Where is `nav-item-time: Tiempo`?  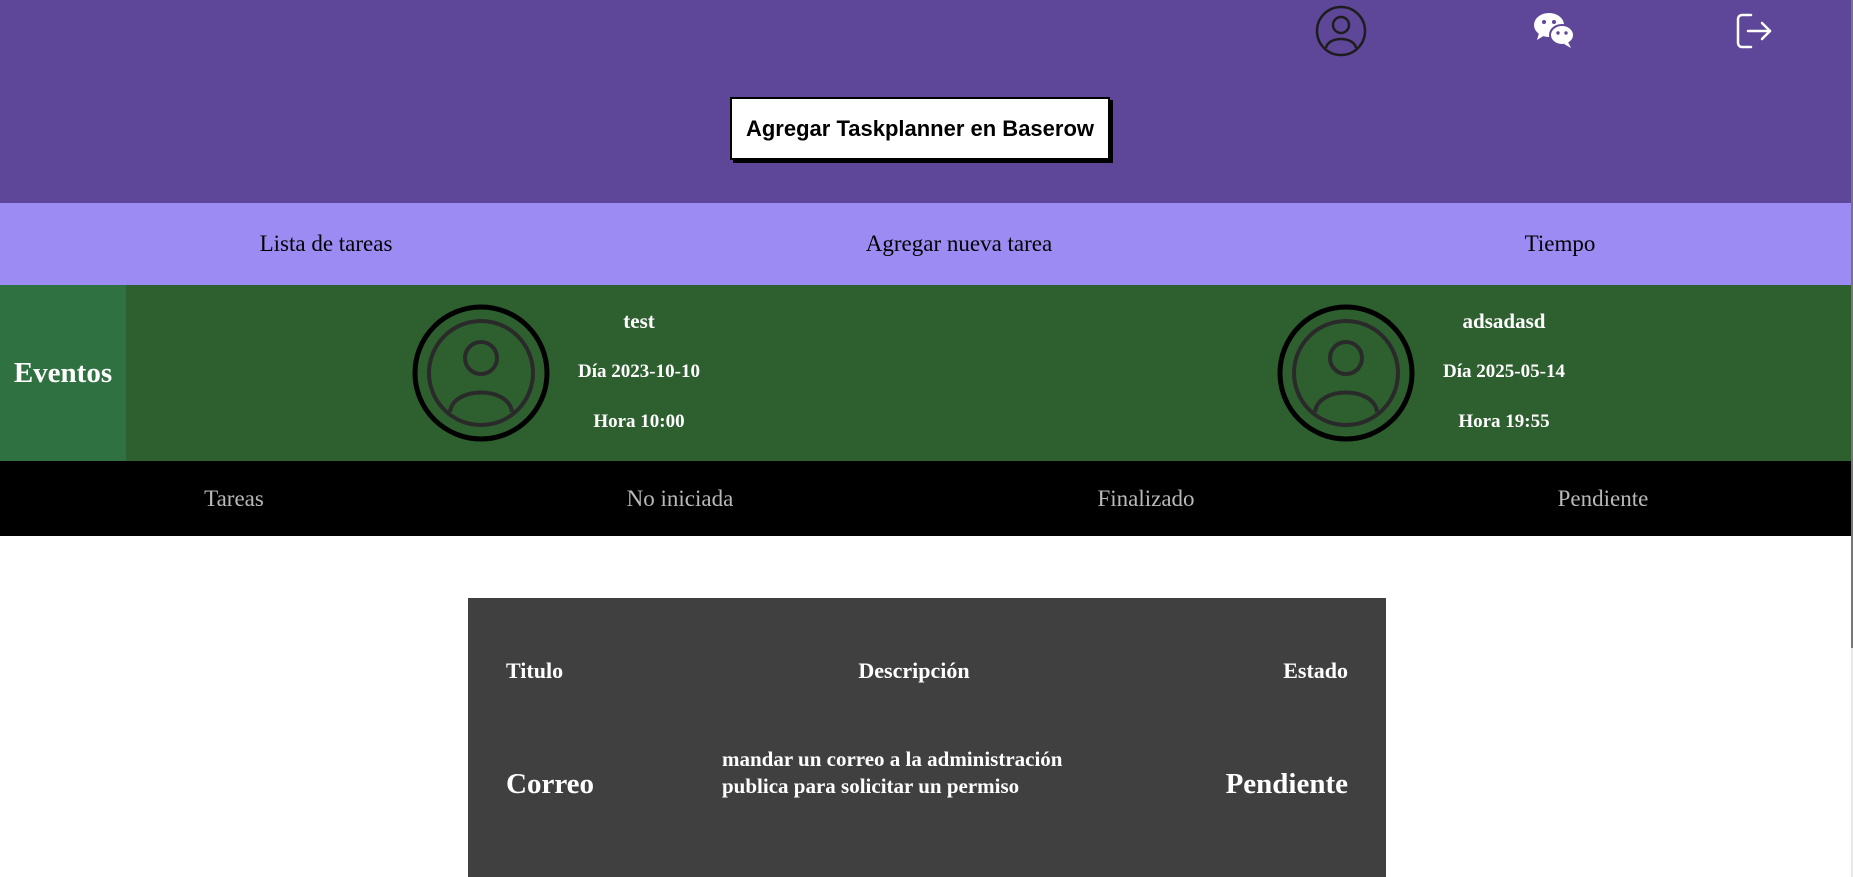 nav-item-time: Tiempo is located at coordinates (1560, 244).